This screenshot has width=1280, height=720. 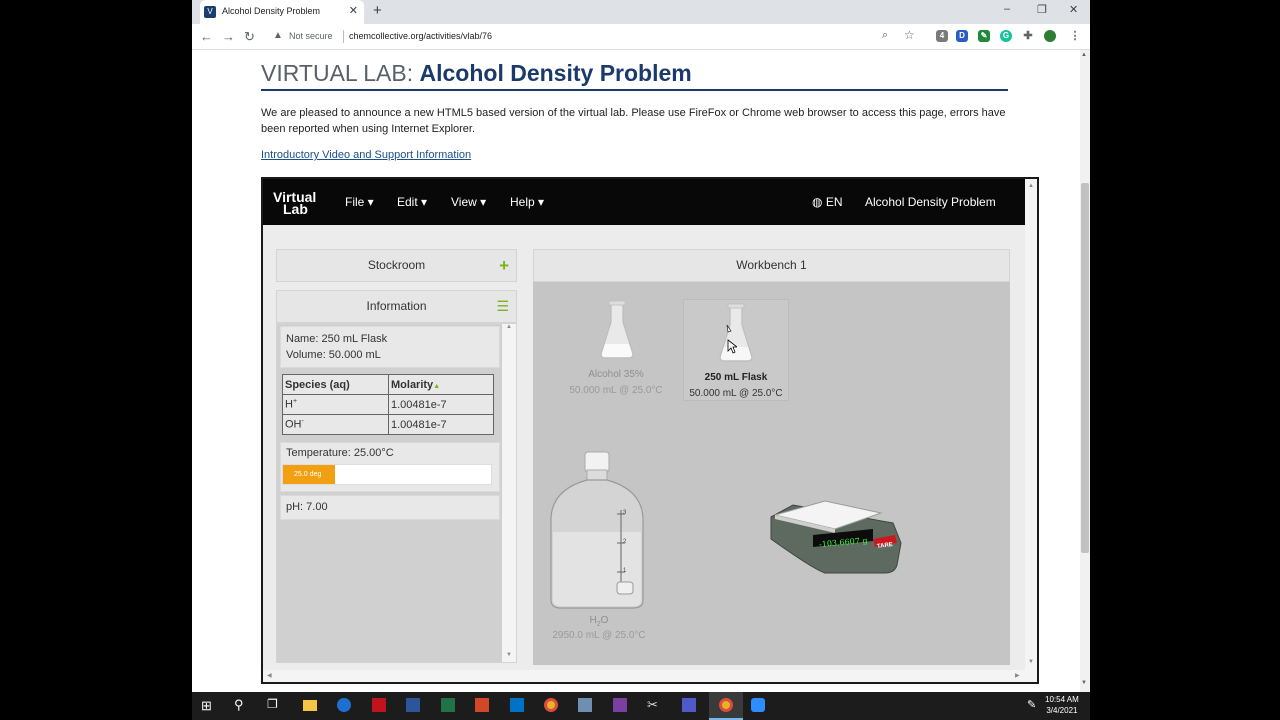 I want to click on extensions-puzzle-icon: ✚, so click(x=1028, y=36).